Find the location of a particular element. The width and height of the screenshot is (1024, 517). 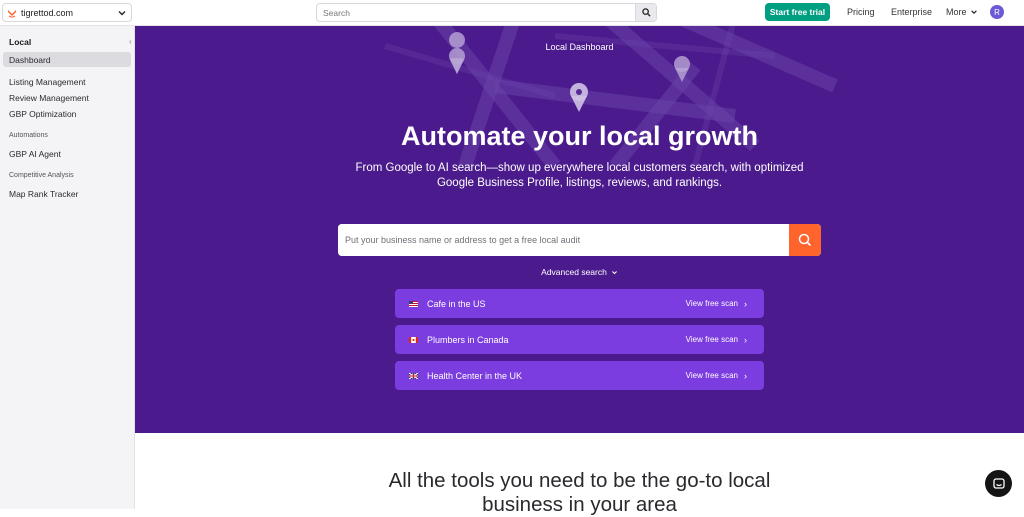

sample-scan-us: Cafe in the US View free scan › is located at coordinates (579, 303).